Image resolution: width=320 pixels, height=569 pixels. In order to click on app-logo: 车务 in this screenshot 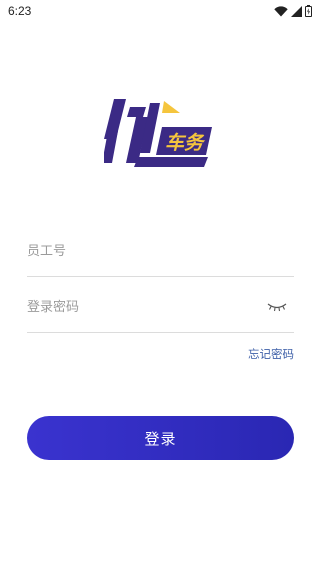, I will do `click(158, 133)`.